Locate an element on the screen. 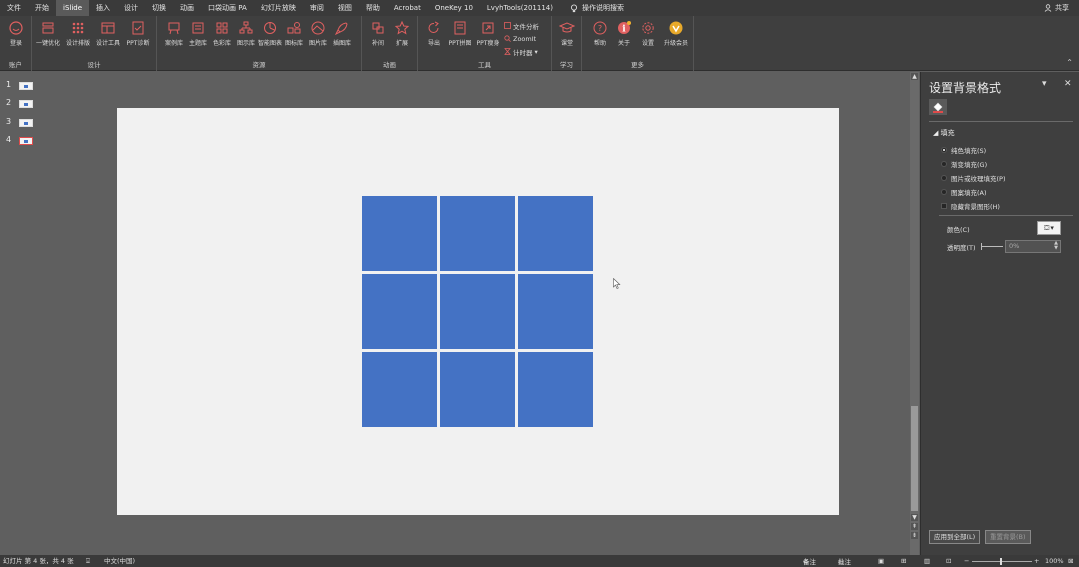  zoom-out-icon: − is located at coordinates (966, 561).